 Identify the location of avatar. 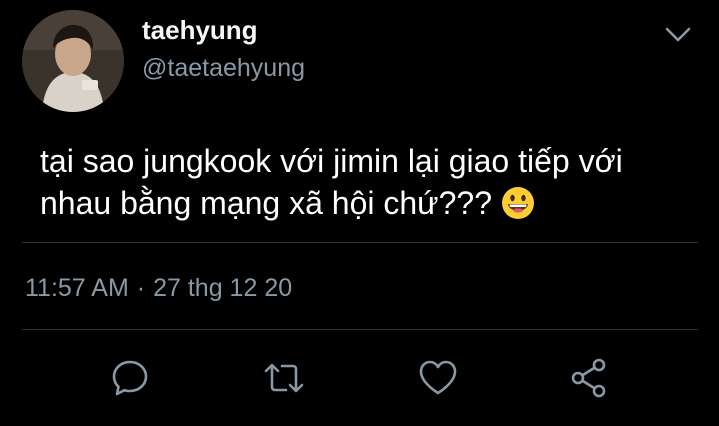
(73, 61).